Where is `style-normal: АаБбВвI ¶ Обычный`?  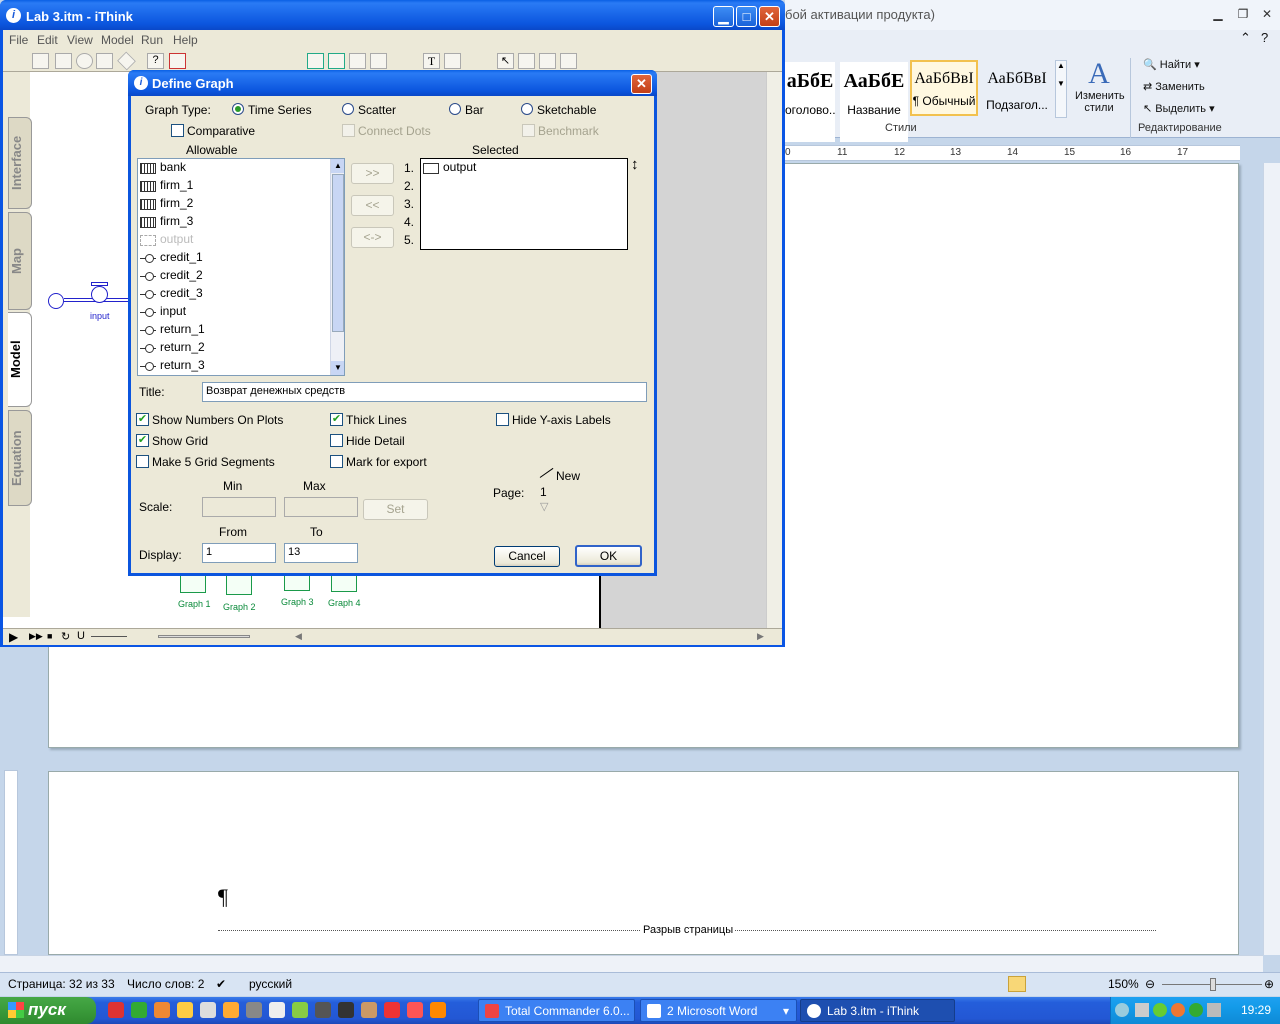 style-normal: АаБбВвI ¶ Обычный is located at coordinates (944, 88).